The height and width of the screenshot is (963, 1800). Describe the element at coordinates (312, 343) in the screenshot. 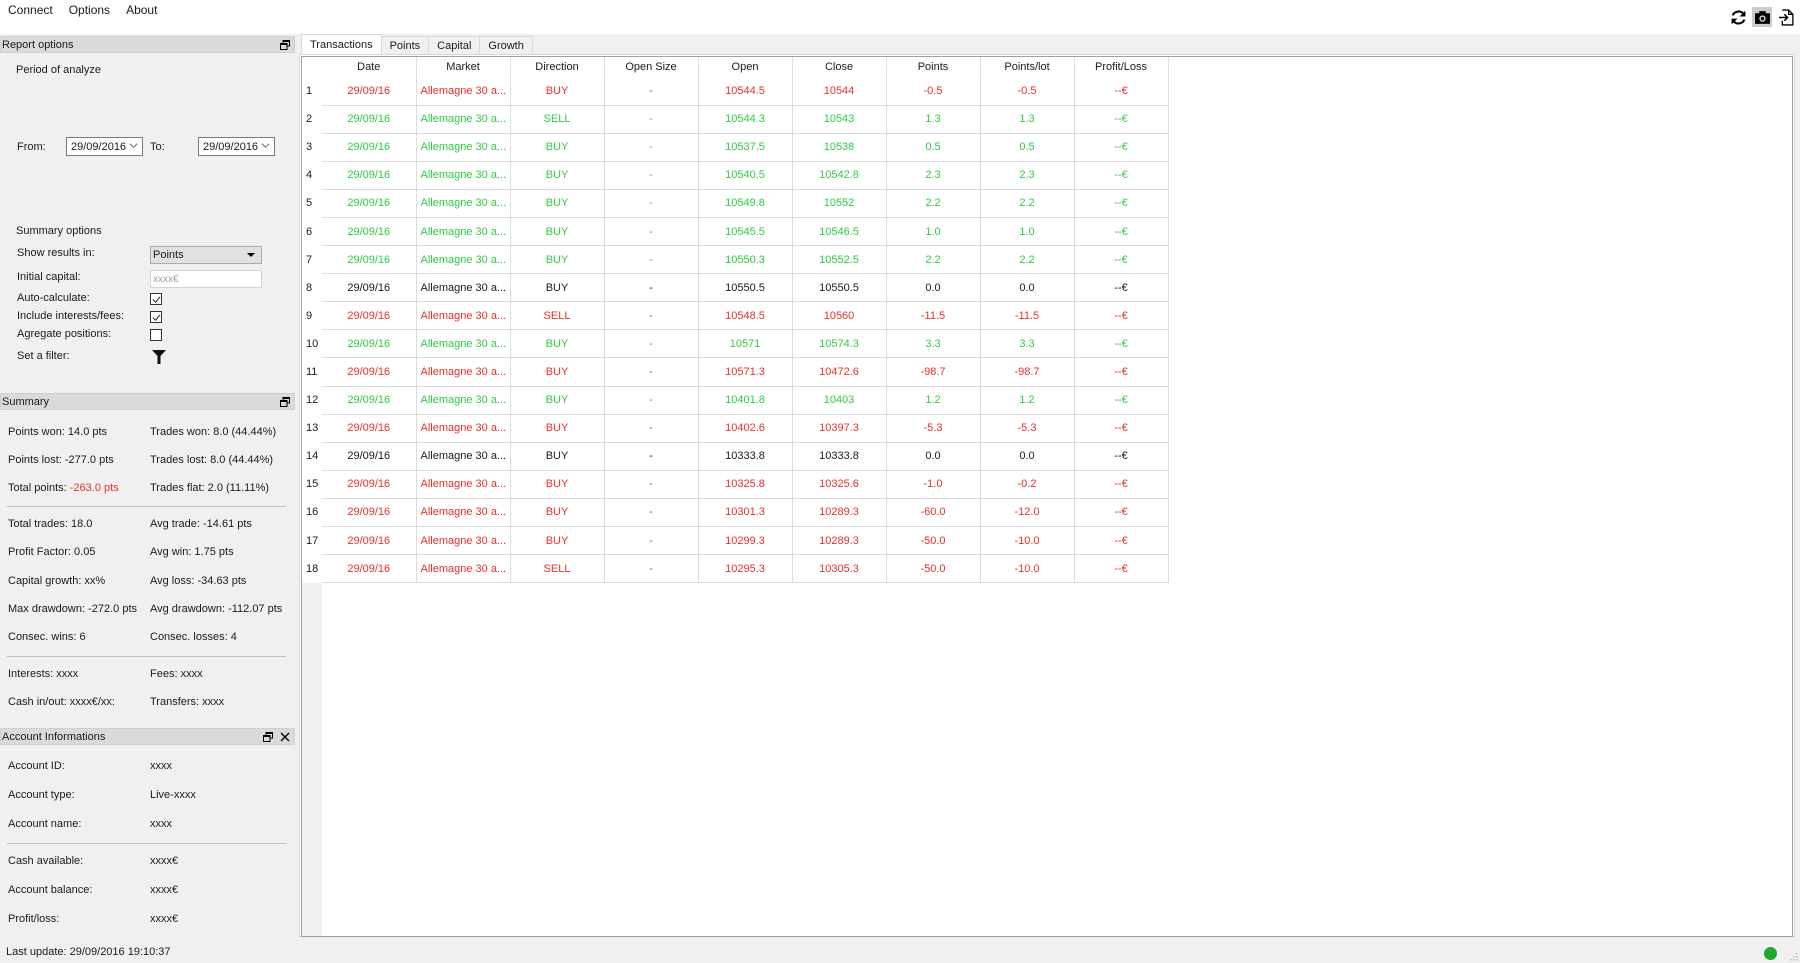

I see `row-header: 10` at that location.